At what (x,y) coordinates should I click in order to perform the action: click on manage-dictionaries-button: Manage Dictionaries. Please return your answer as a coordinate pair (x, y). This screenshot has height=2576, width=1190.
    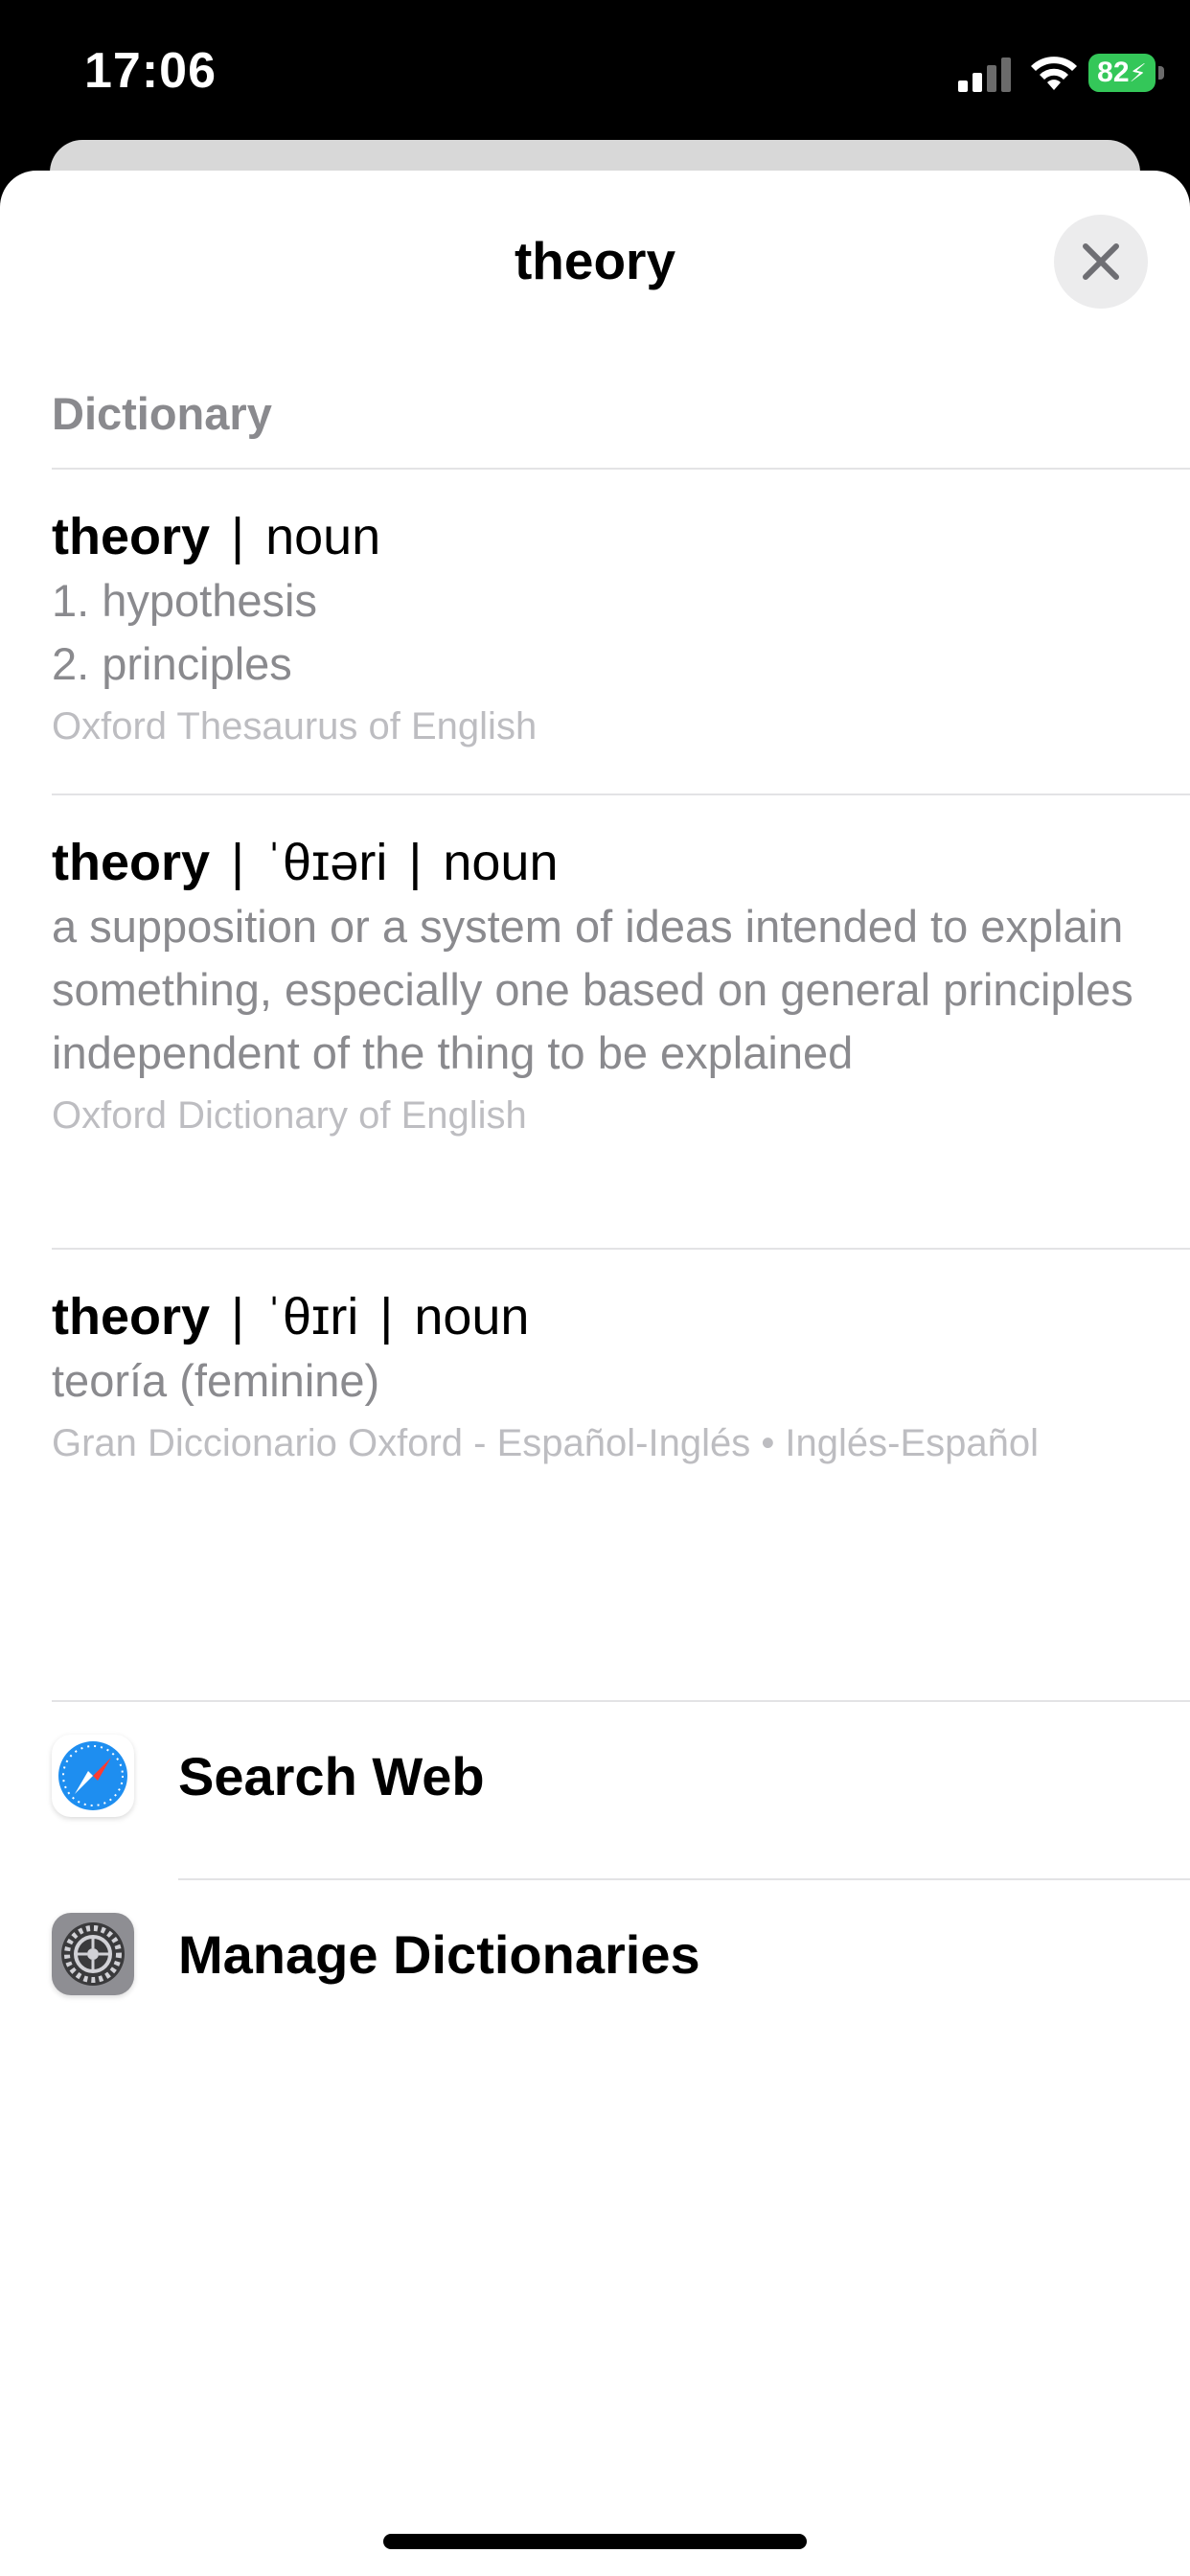
    Looking at the image, I should click on (621, 1954).